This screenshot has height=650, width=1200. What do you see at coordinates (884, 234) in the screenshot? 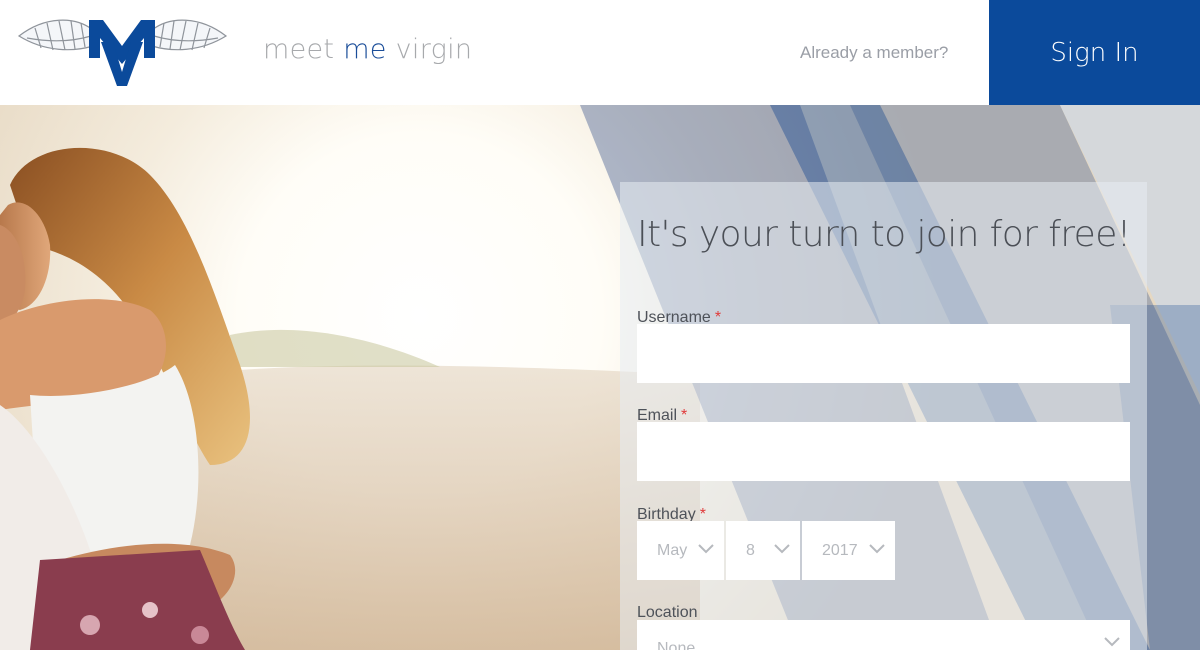
I see `form-title: It's your turn to join for free!` at bounding box center [884, 234].